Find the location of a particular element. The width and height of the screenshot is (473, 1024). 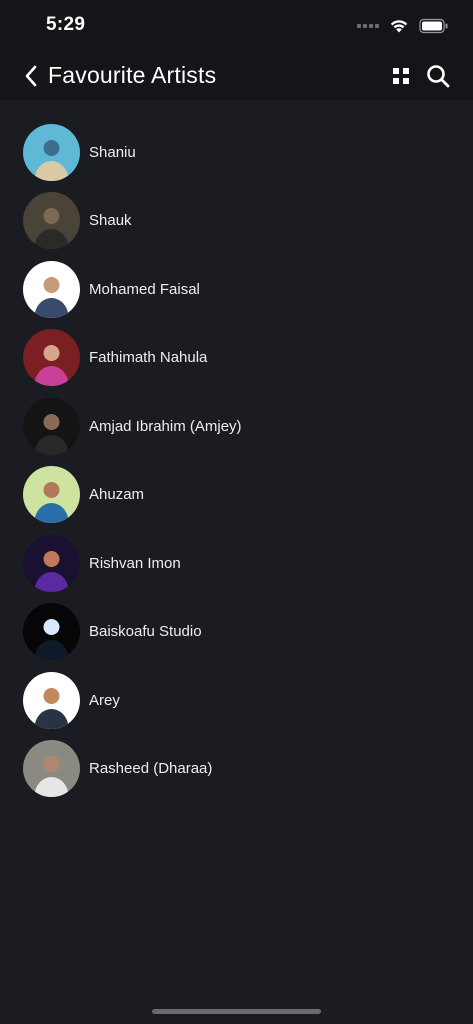

artist-row: Baiskoafu Studio is located at coordinates (236, 632).